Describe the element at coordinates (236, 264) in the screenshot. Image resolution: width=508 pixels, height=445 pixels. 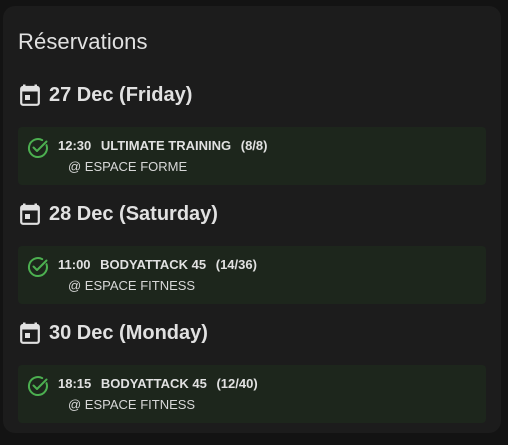
I see `booking-spots: (14/36)` at that location.